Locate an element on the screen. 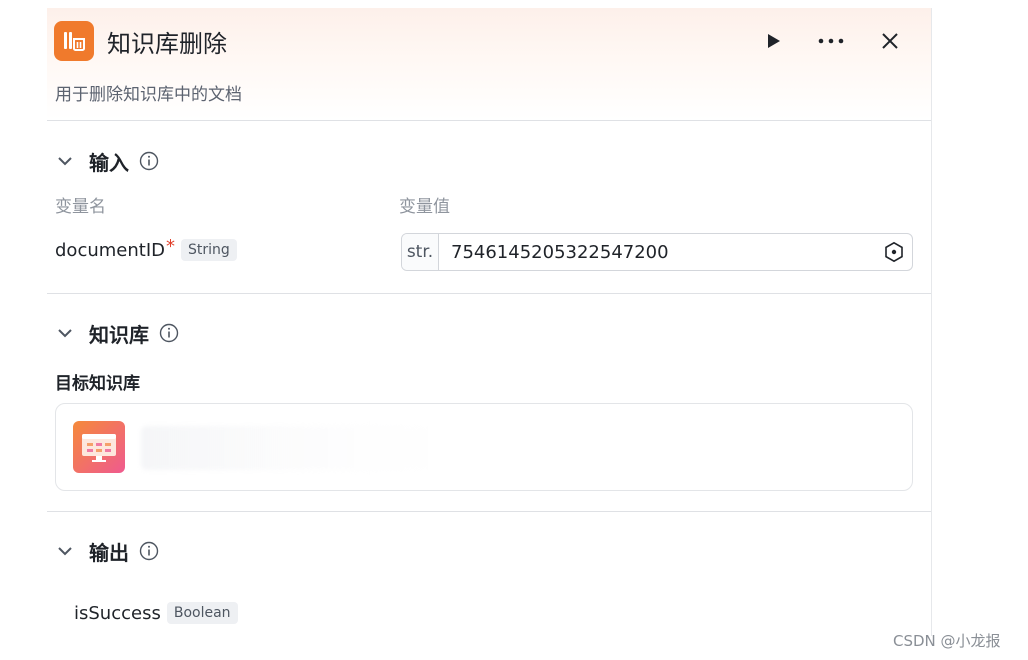  variable-picker-icon is located at coordinates (894, 252).